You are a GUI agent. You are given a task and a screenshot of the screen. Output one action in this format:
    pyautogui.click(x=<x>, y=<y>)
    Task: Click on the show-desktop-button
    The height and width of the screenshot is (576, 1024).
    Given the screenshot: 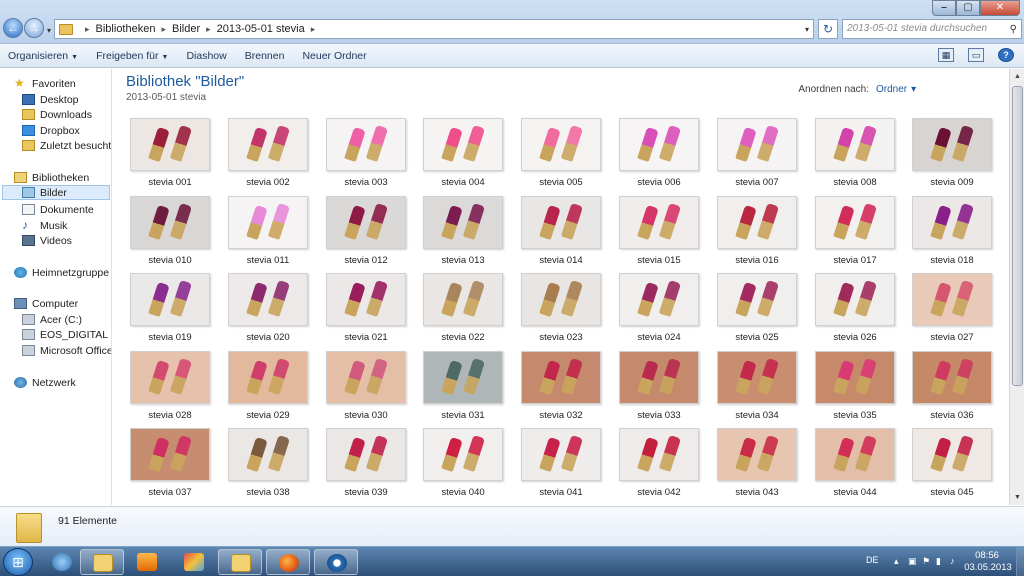 What is the action you would take?
    pyautogui.click(x=1020, y=561)
    